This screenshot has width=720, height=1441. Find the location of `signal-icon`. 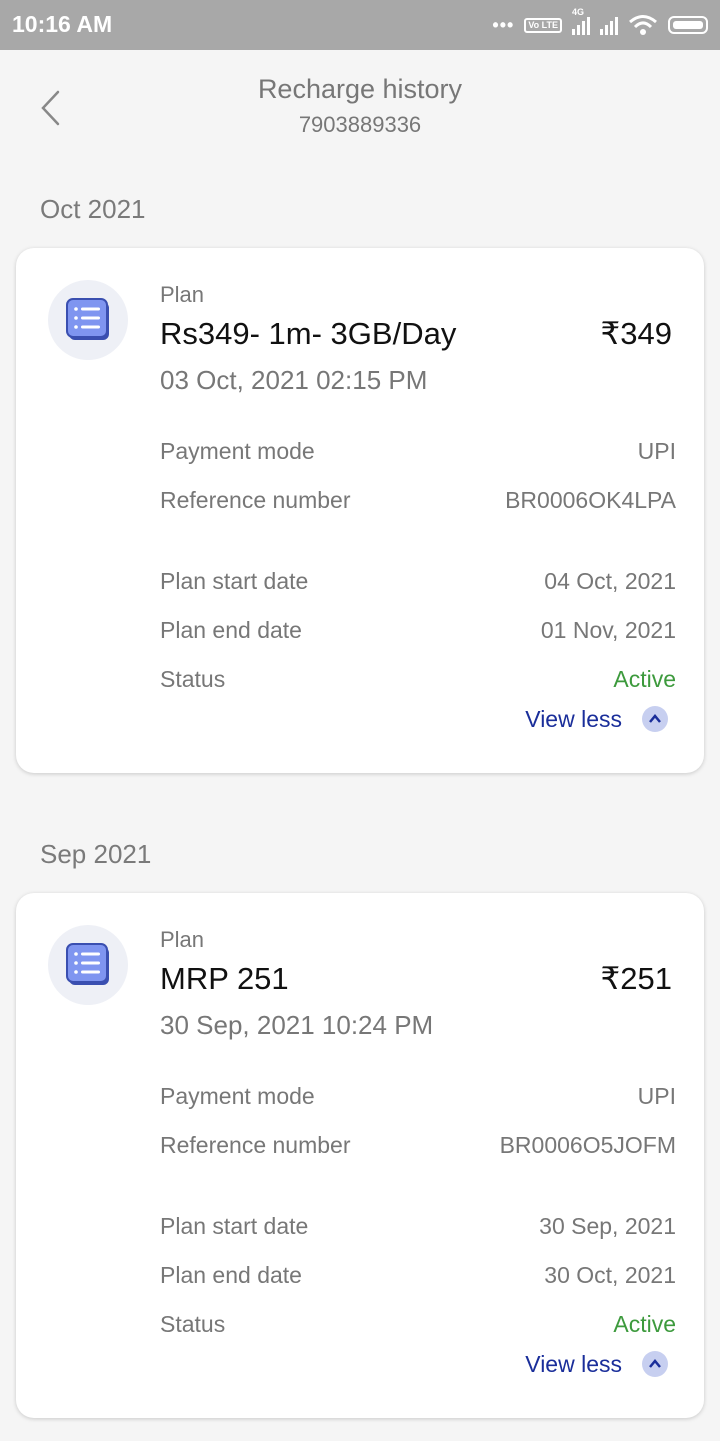

signal-icon is located at coordinates (609, 25).